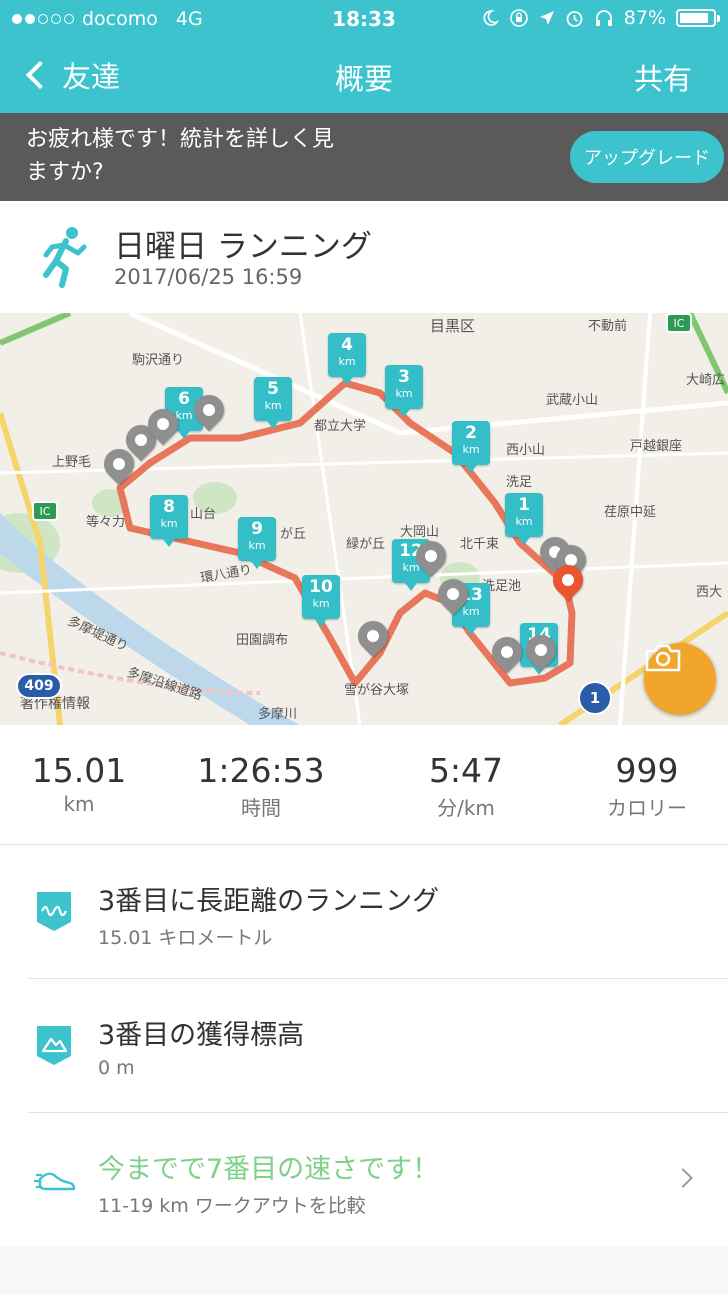 This screenshot has height=1294, width=728. Describe the element at coordinates (257, 543) in the screenshot. I see `km-marker: 9 km` at that location.